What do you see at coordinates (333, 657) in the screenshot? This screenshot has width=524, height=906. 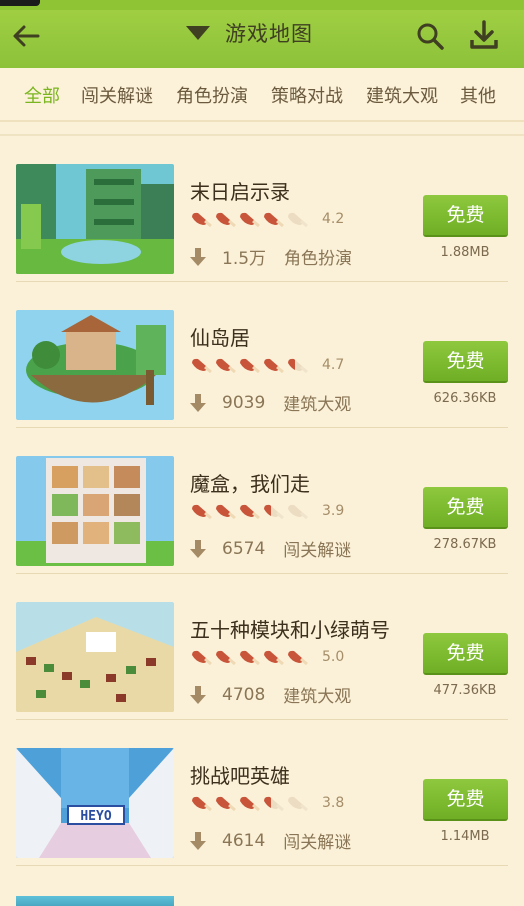 I see `rating-score: 5.0` at bounding box center [333, 657].